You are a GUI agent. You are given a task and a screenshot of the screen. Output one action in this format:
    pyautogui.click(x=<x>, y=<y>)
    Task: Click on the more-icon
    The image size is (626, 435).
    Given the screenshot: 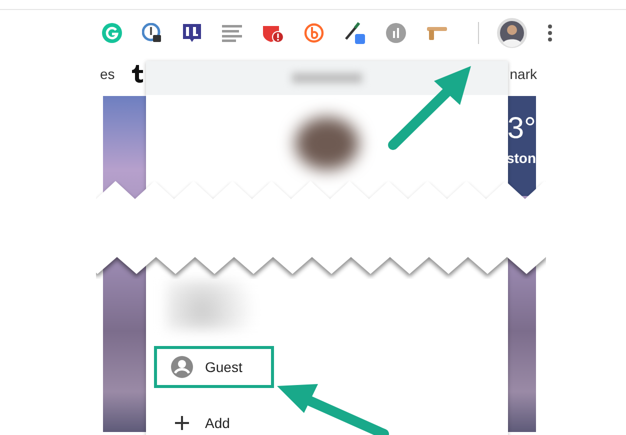 What is the action you would take?
    pyautogui.click(x=550, y=33)
    